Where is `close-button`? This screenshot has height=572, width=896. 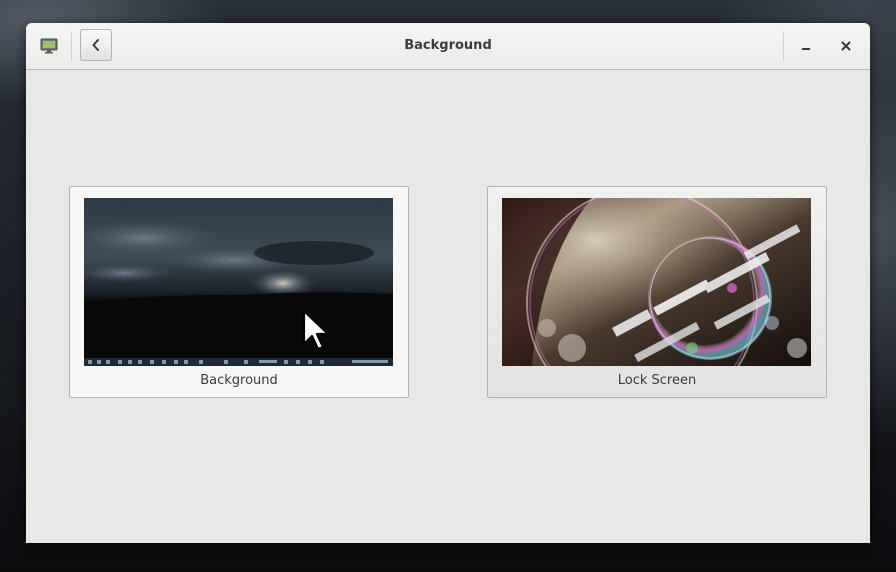 close-button is located at coordinates (846, 46).